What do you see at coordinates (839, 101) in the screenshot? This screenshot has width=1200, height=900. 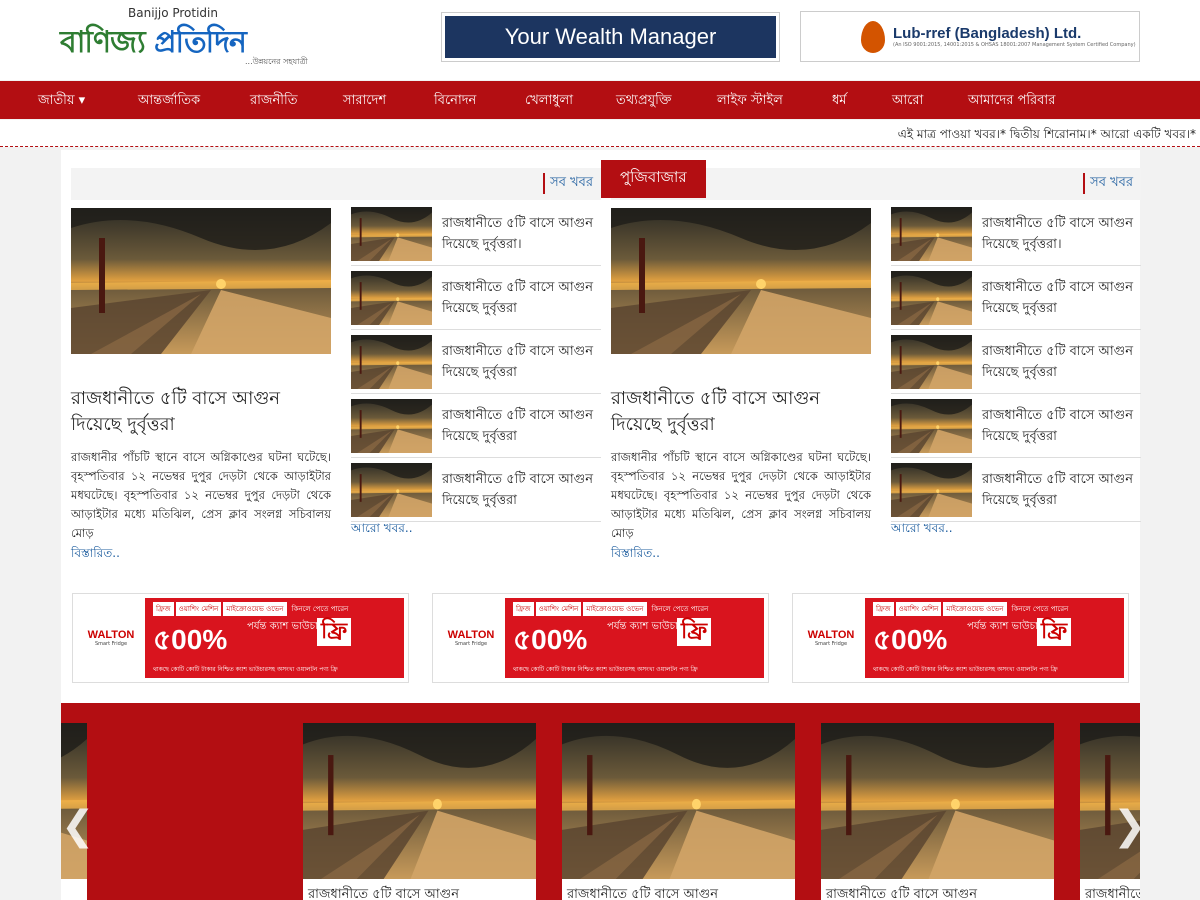 I see `nav-item-religion: ধর্ম` at bounding box center [839, 101].